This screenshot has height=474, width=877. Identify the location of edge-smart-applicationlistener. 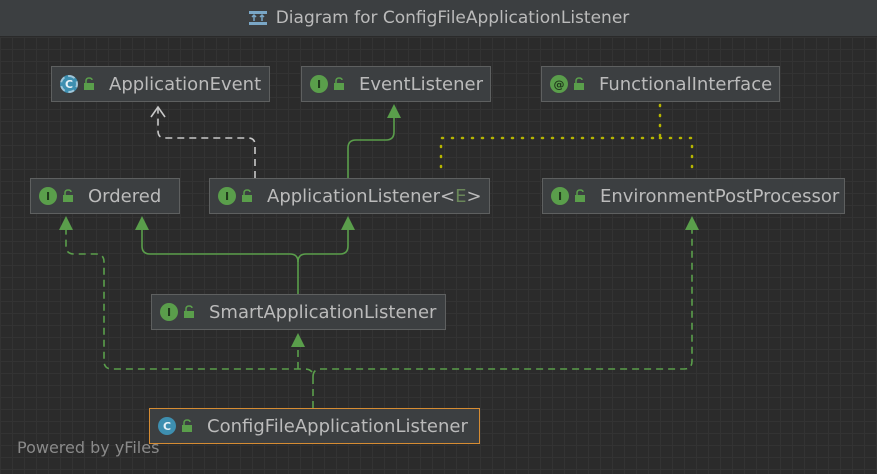
(323, 246).